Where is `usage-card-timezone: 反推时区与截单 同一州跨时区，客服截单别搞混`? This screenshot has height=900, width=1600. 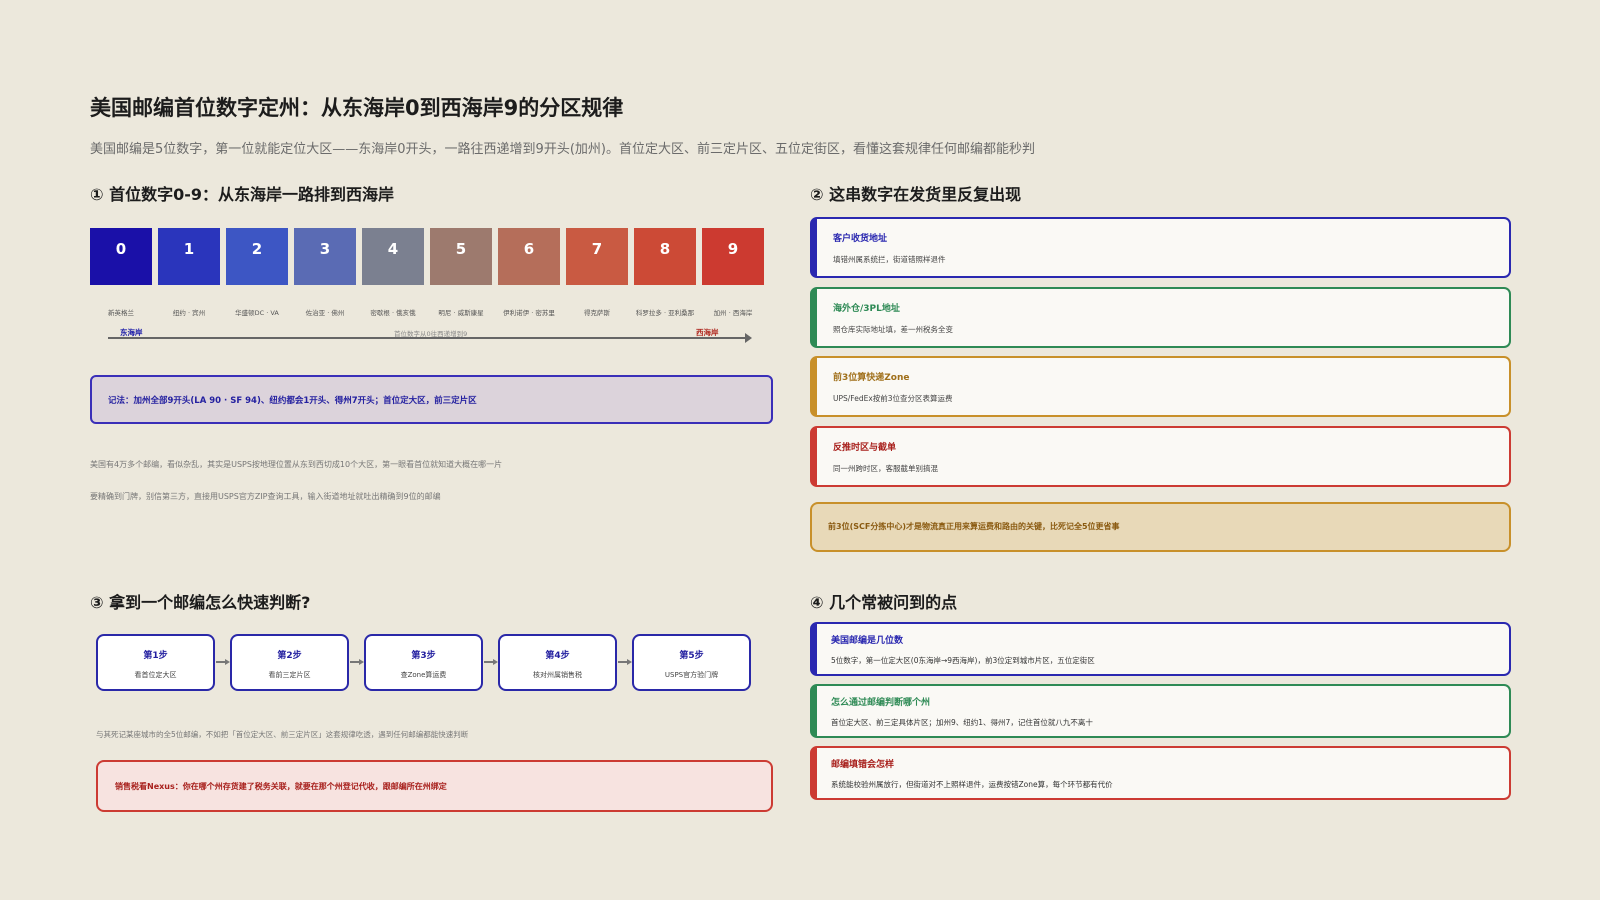 usage-card-timezone: 反推时区与截单 同一州跨时区，客服截单别搞混 is located at coordinates (1160, 456).